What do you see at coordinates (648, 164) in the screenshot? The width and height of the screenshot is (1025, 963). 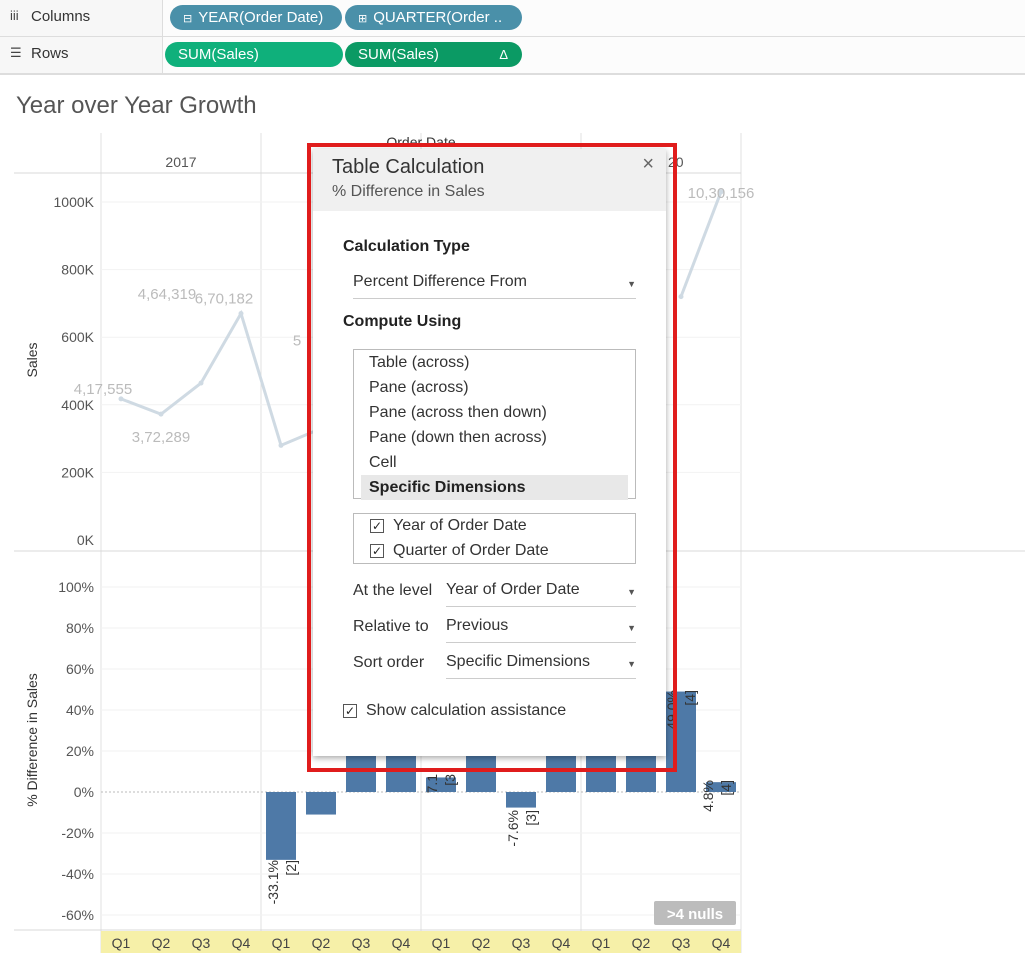 I see `close-icon: ×` at bounding box center [648, 164].